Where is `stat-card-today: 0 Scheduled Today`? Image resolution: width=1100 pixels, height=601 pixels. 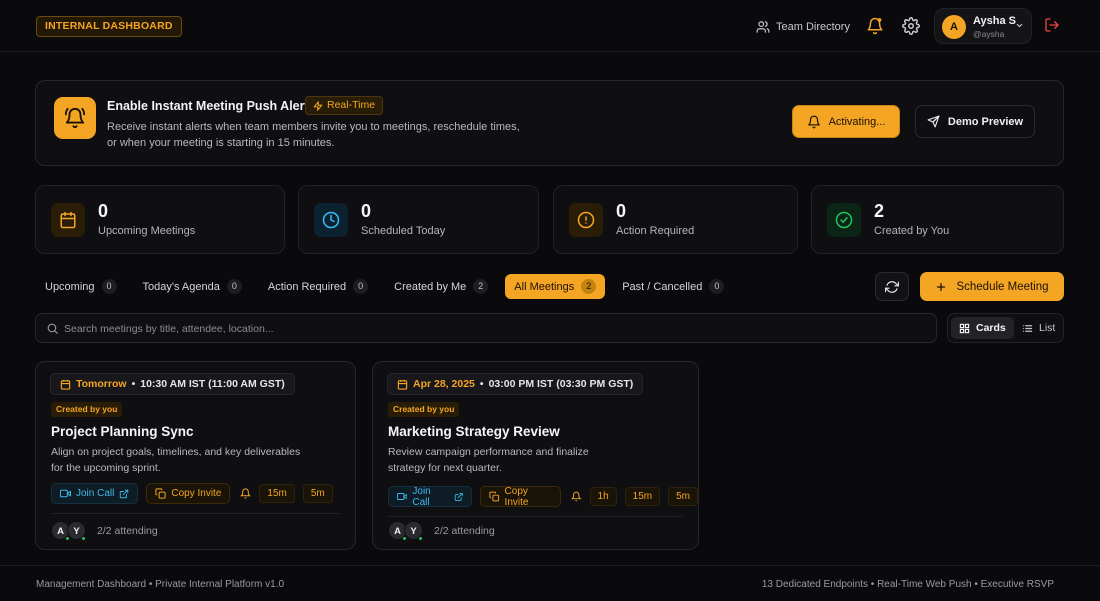
stat-card-today: 0 Scheduled Today is located at coordinates (418, 219).